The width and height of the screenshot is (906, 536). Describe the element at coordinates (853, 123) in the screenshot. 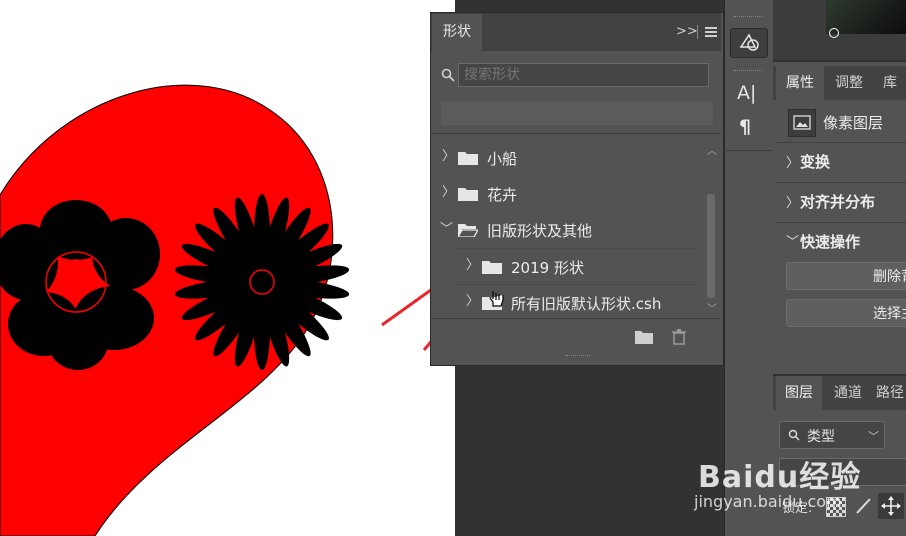

I see `layer-type-label: 像素图层` at that location.